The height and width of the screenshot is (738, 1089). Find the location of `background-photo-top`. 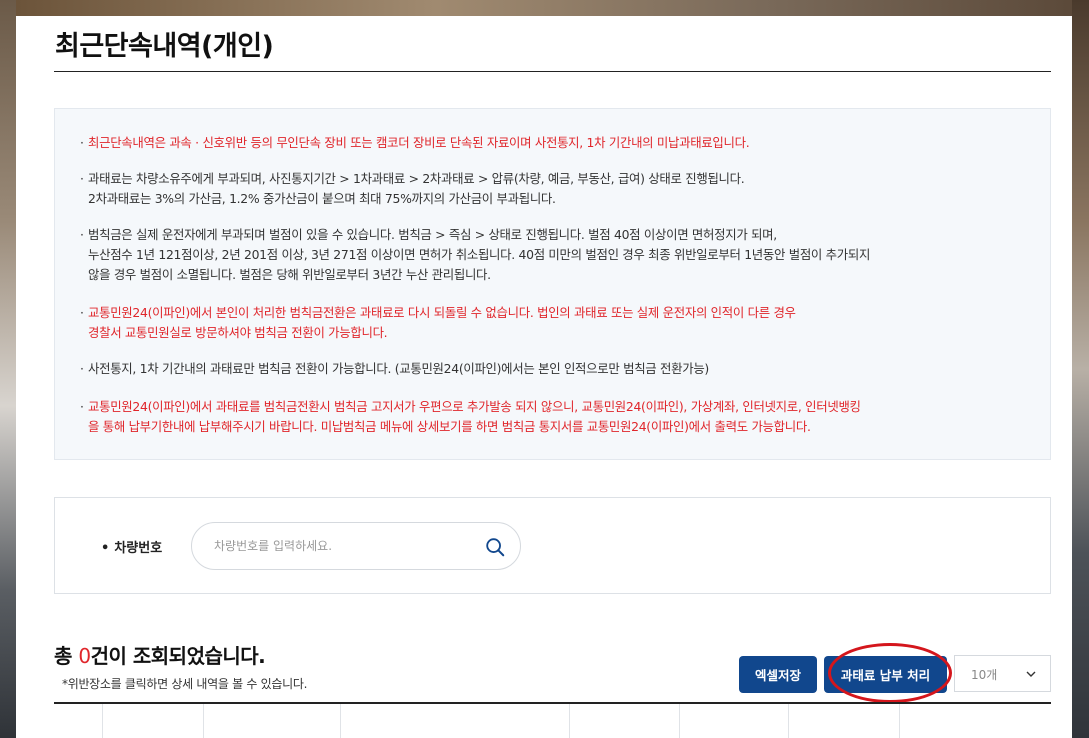

background-photo-top is located at coordinates (544, 8).